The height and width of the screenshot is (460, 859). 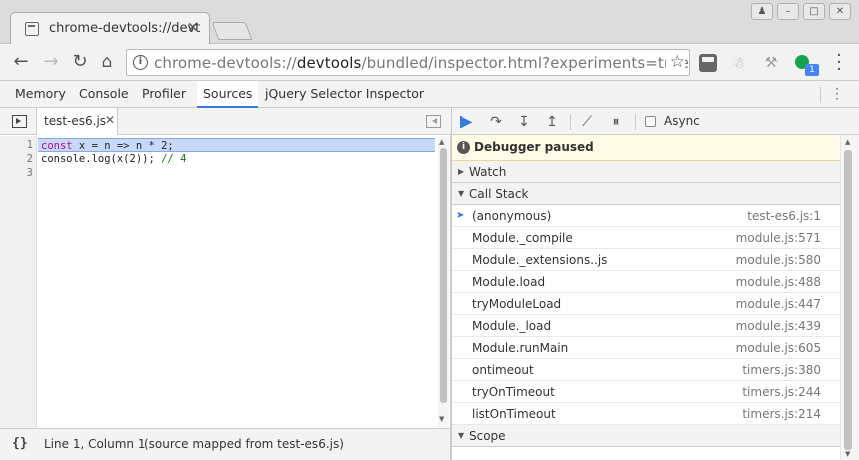 What do you see at coordinates (646, 194) in the screenshot?
I see `call-stack-section-header: ▼ Call Stack` at bounding box center [646, 194].